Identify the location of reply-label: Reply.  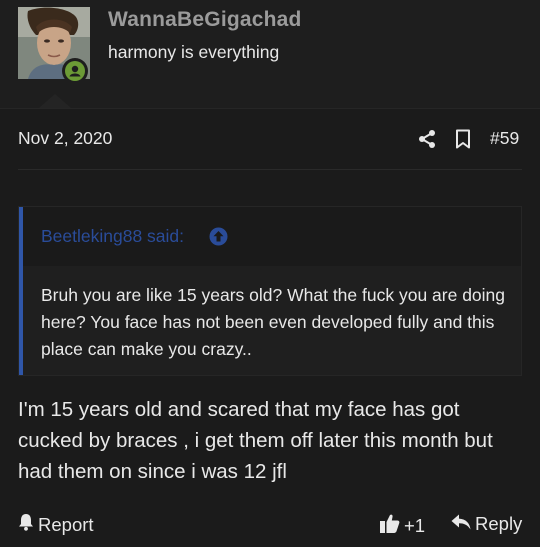
(499, 523).